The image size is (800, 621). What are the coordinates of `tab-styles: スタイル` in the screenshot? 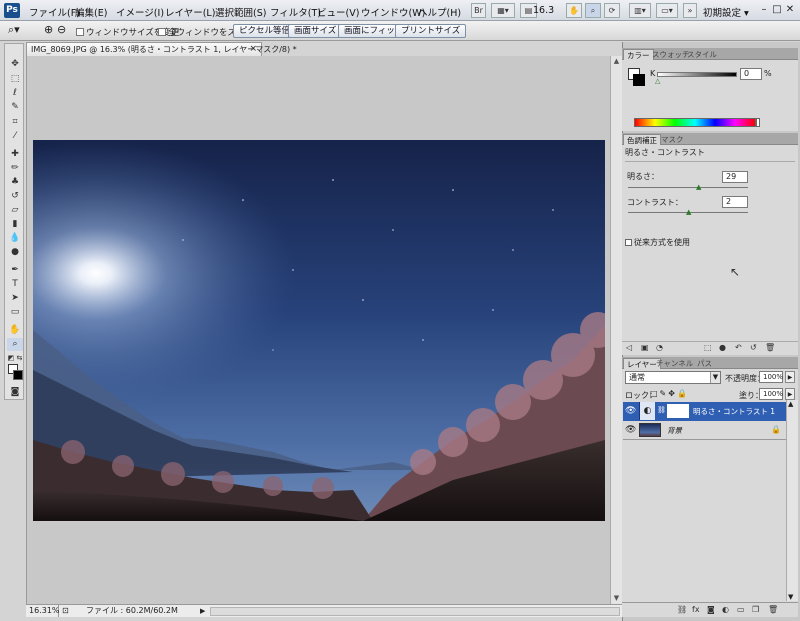 It's located at (702, 54).